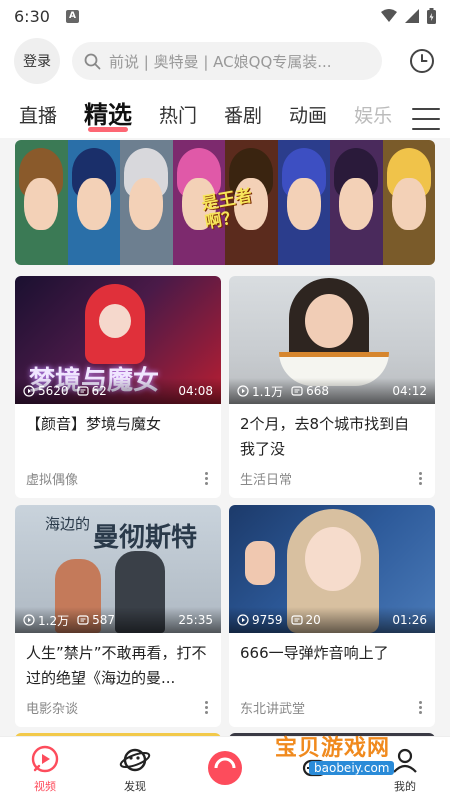 The image size is (450, 800). I want to click on comment-count: 668, so click(310, 391).